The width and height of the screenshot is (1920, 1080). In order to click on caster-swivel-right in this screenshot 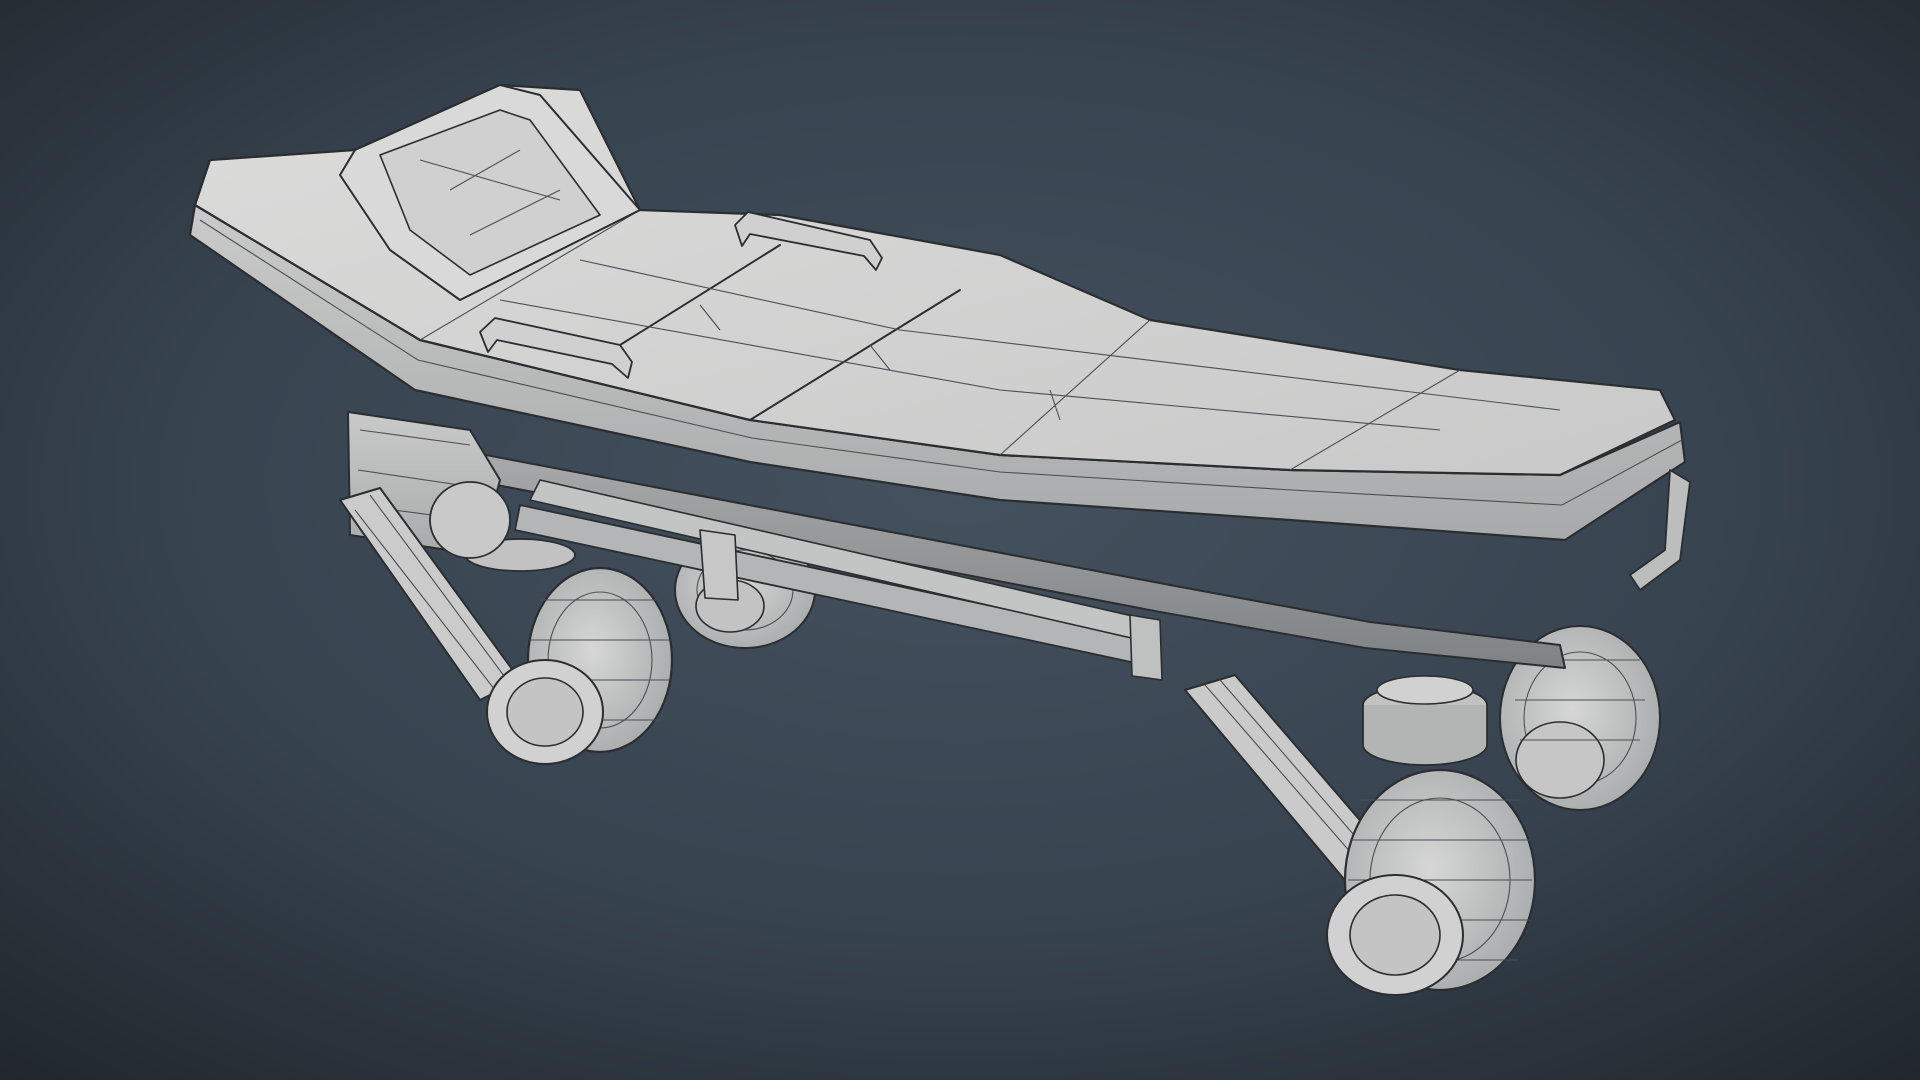, I will do `click(1425, 720)`.